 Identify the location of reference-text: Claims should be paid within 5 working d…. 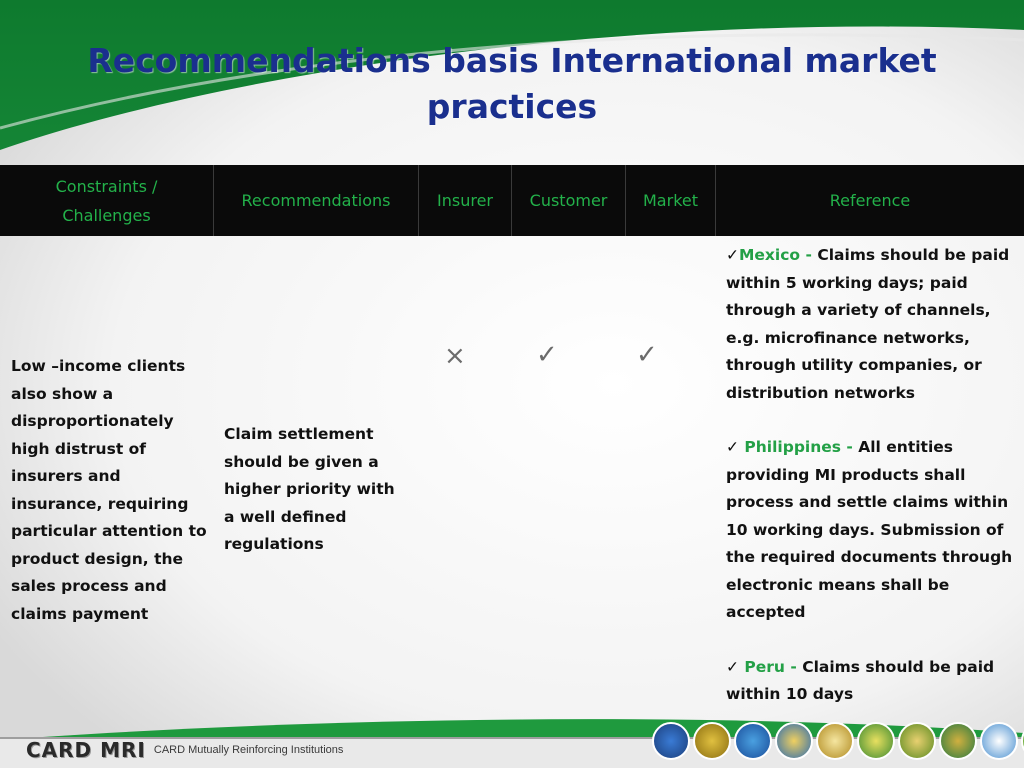
(868, 324).